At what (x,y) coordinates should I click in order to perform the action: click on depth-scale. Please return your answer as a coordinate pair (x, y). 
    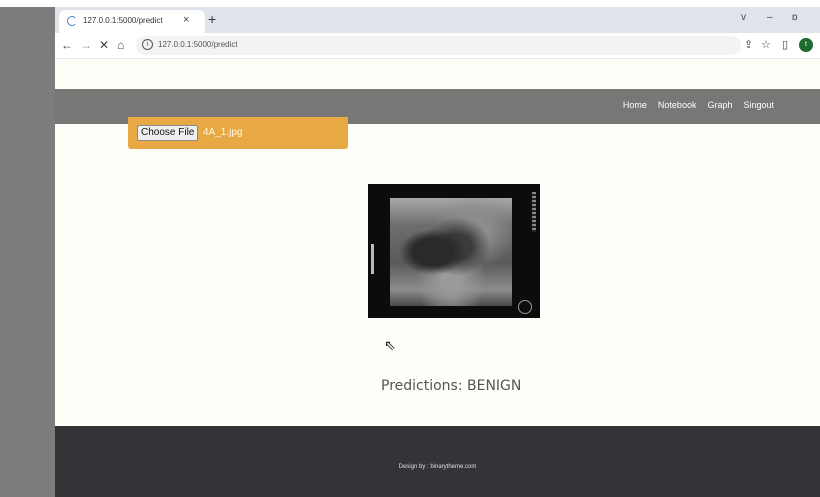
    Looking at the image, I should click on (534, 212).